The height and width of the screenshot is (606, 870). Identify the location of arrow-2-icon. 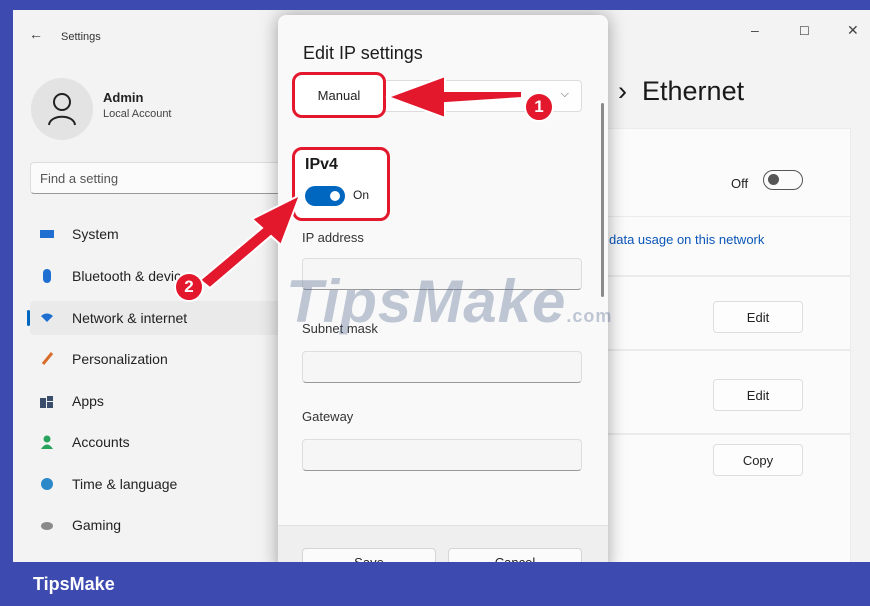
(250, 241).